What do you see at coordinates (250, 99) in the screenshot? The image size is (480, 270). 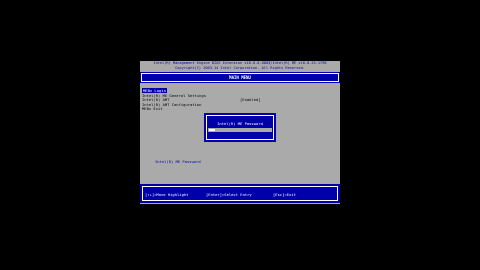 I see `amt-status-value: [Enabled]` at bounding box center [250, 99].